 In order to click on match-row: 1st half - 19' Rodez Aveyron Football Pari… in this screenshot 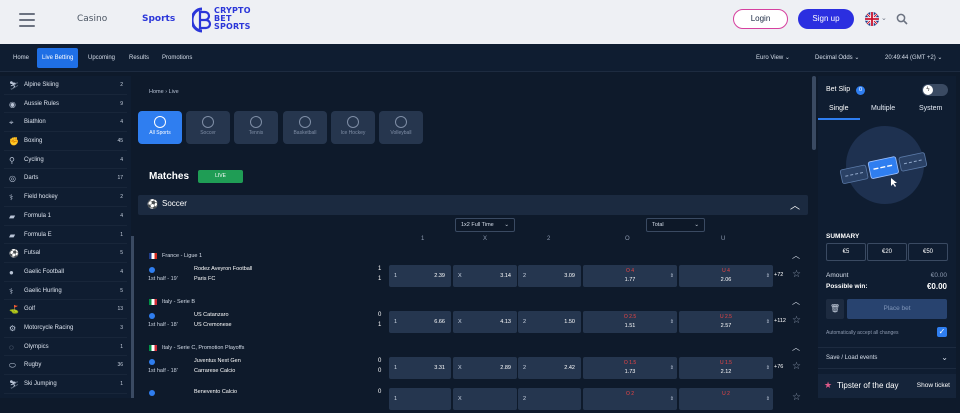, I will do `click(473, 277)`.